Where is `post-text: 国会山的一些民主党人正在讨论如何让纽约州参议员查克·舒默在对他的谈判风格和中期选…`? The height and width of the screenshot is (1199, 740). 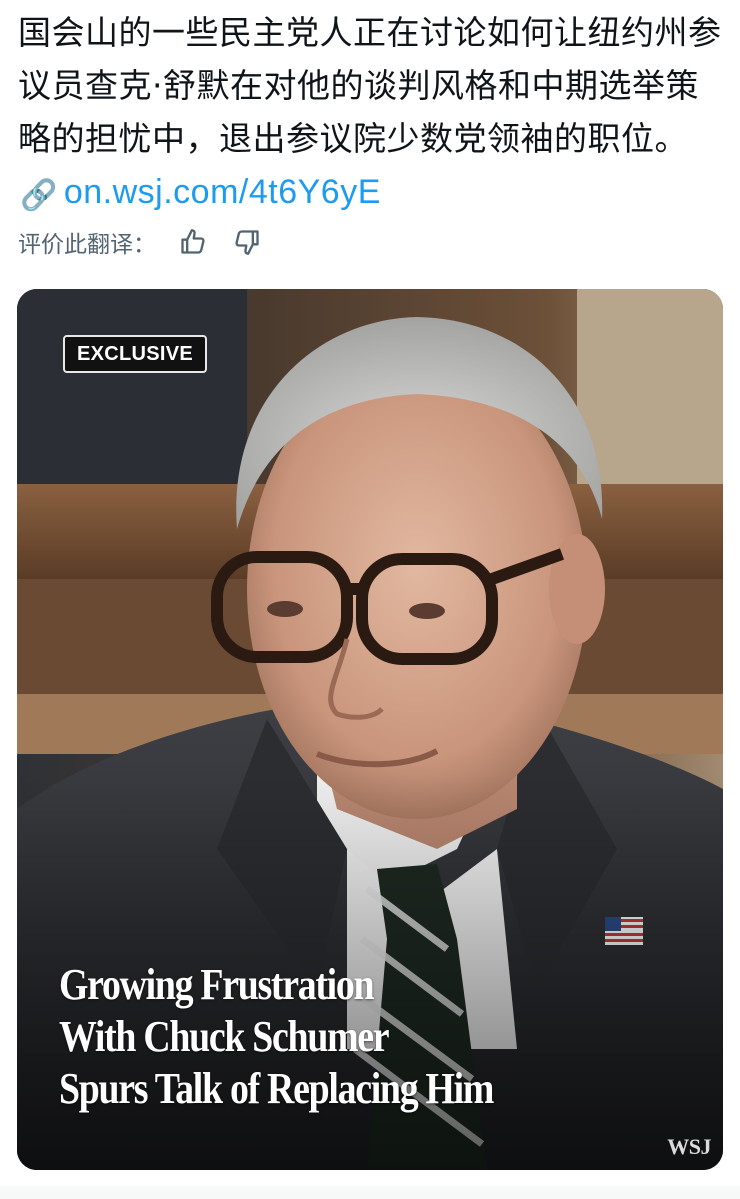 post-text: 国会山的一些民主党人正在讨论如何让纽约州参议员查克·舒默在对他的谈判风格和中期选… is located at coordinates (370, 85).